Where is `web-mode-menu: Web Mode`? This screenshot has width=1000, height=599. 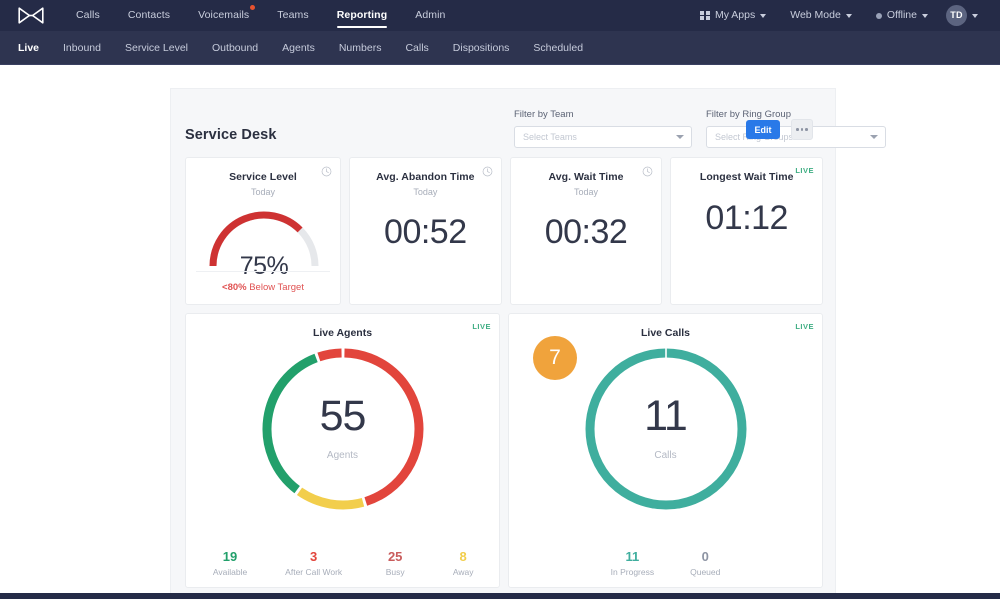
web-mode-menu: Web Mode is located at coordinates (821, 15).